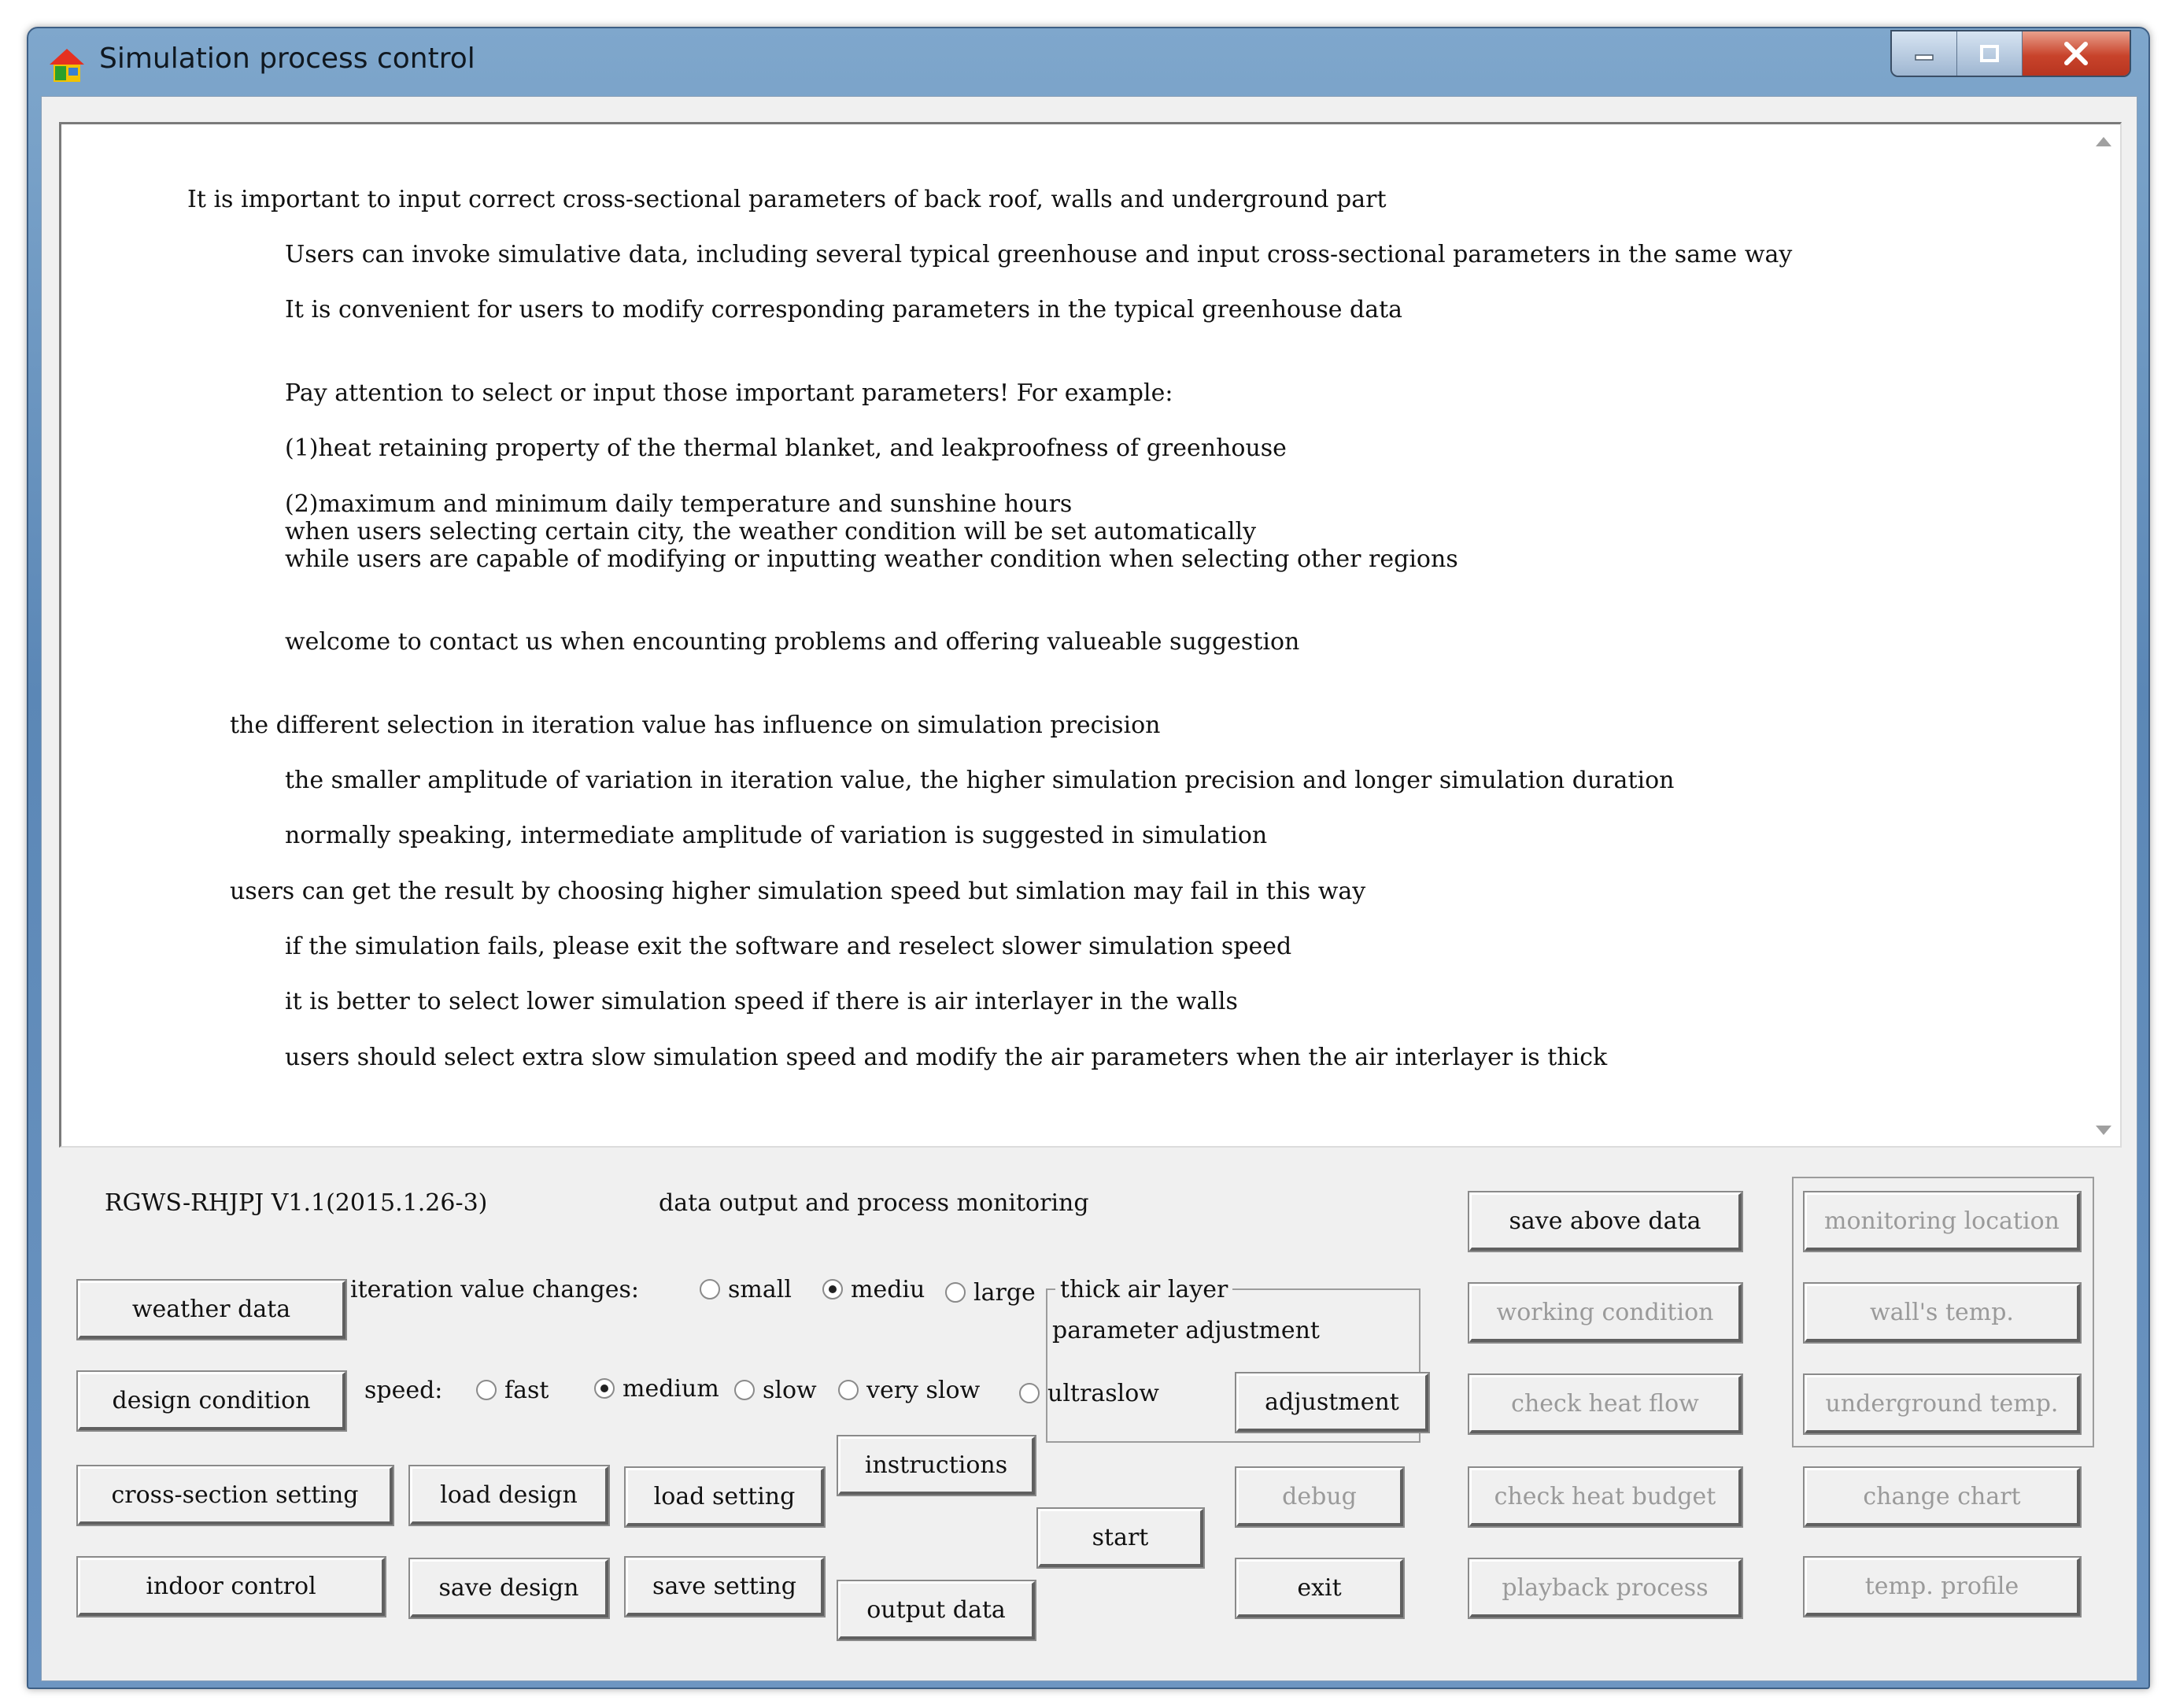  What do you see at coordinates (1942, 1221) in the screenshot?
I see `monitoring-location-button: monitoring location` at bounding box center [1942, 1221].